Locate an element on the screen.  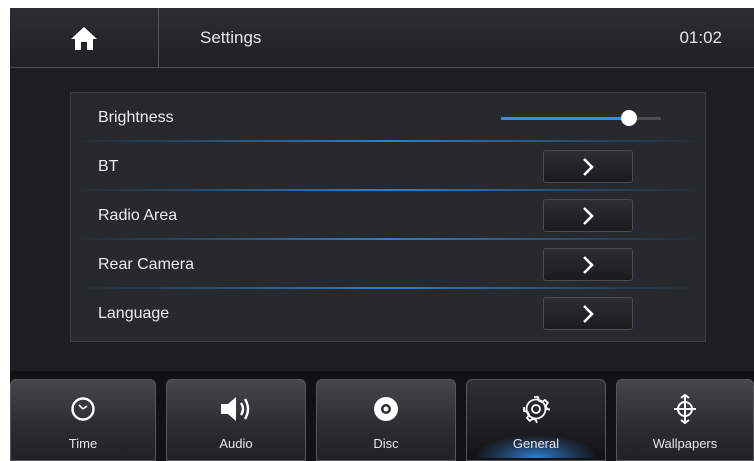
wallpaper-icon is located at coordinates (685, 409).